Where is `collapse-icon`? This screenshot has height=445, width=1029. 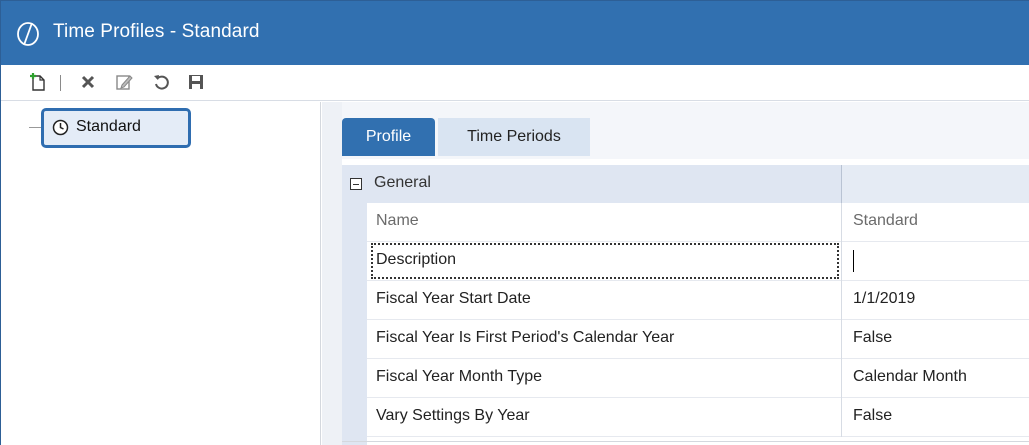 collapse-icon is located at coordinates (356, 184).